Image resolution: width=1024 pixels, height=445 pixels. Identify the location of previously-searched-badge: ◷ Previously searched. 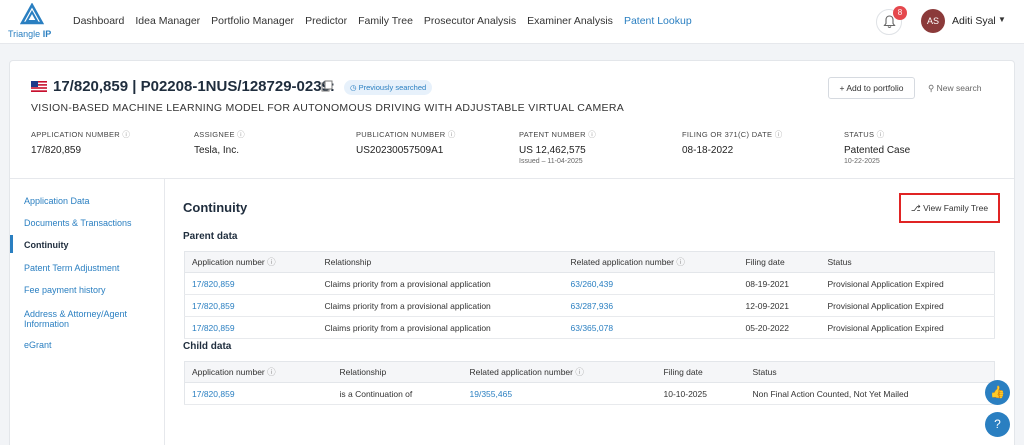
(388, 87).